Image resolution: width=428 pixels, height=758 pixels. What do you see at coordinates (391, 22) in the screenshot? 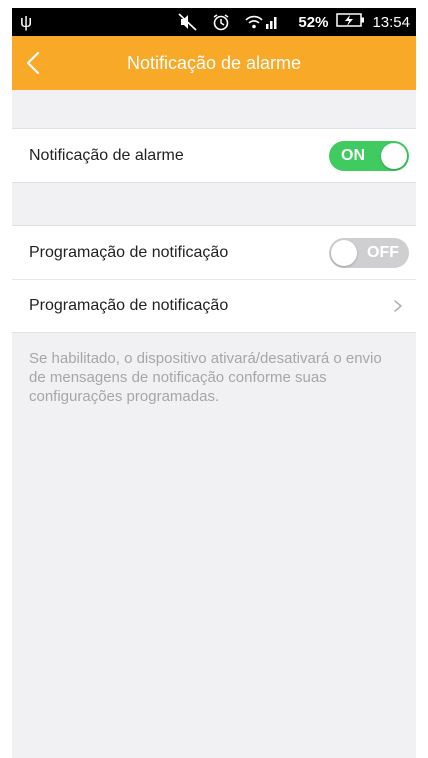
I see `clock-time: 13:54` at bounding box center [391, 22].